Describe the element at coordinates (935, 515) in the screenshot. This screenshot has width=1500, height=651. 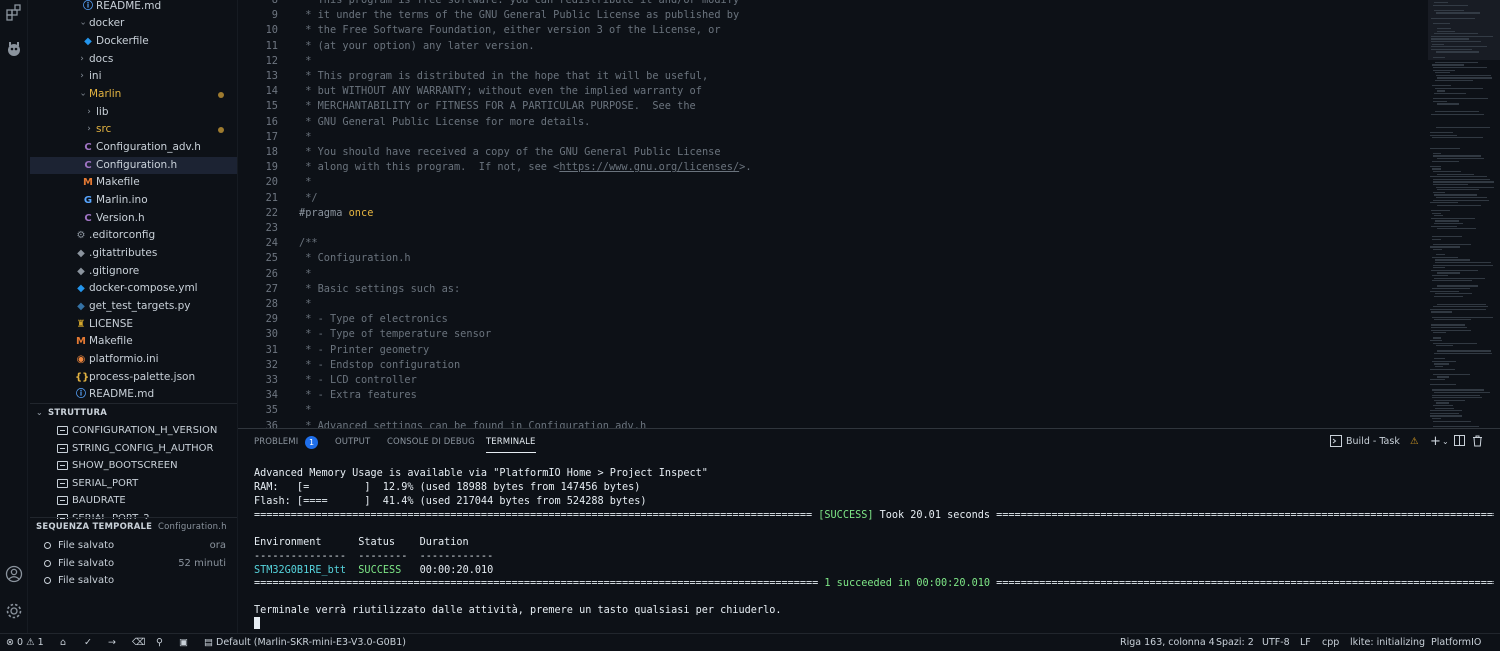
I see `success-text: Took 20.01 seconds` at that location.